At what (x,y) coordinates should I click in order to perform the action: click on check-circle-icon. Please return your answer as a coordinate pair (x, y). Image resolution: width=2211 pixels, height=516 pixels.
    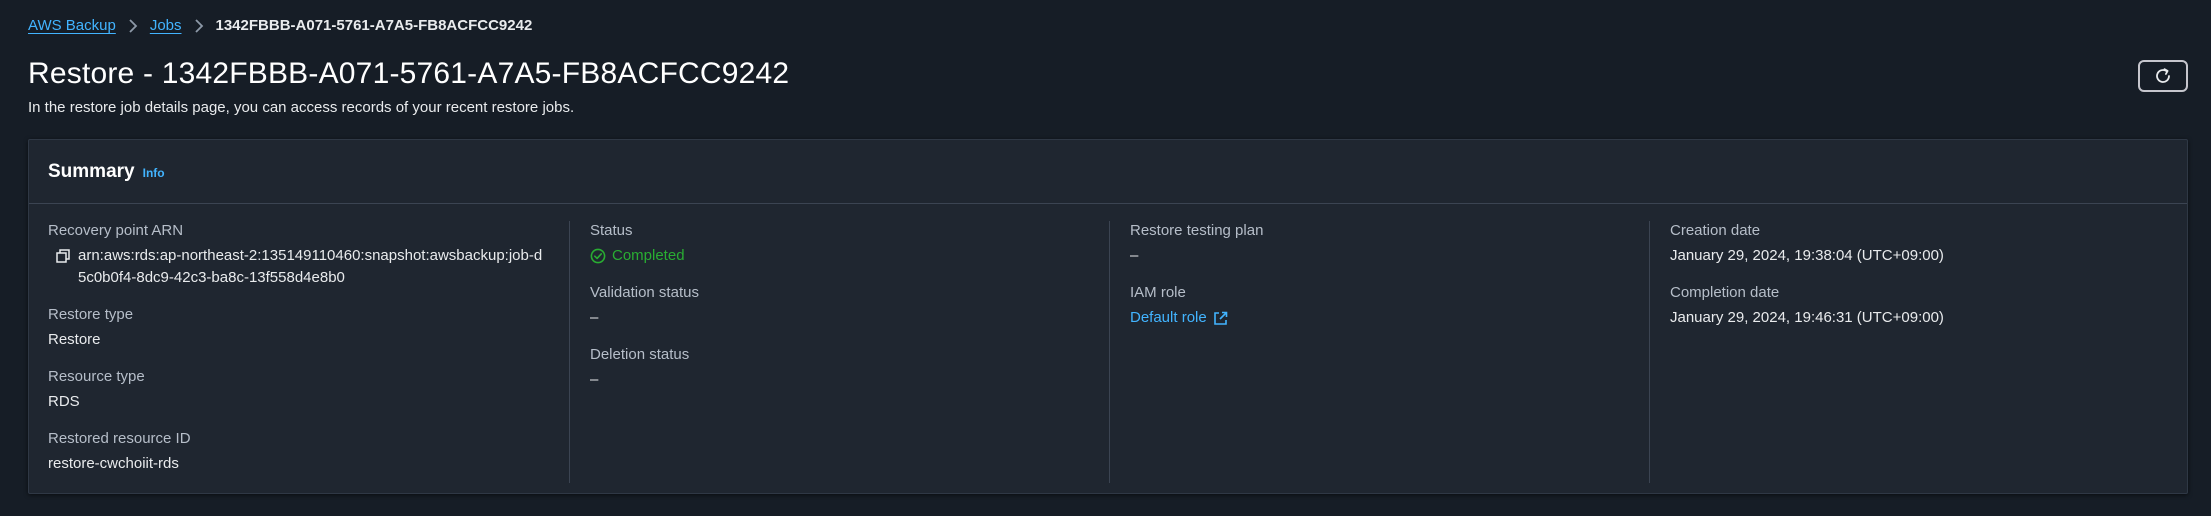
    Looking at the image, I should click on (598, 256).